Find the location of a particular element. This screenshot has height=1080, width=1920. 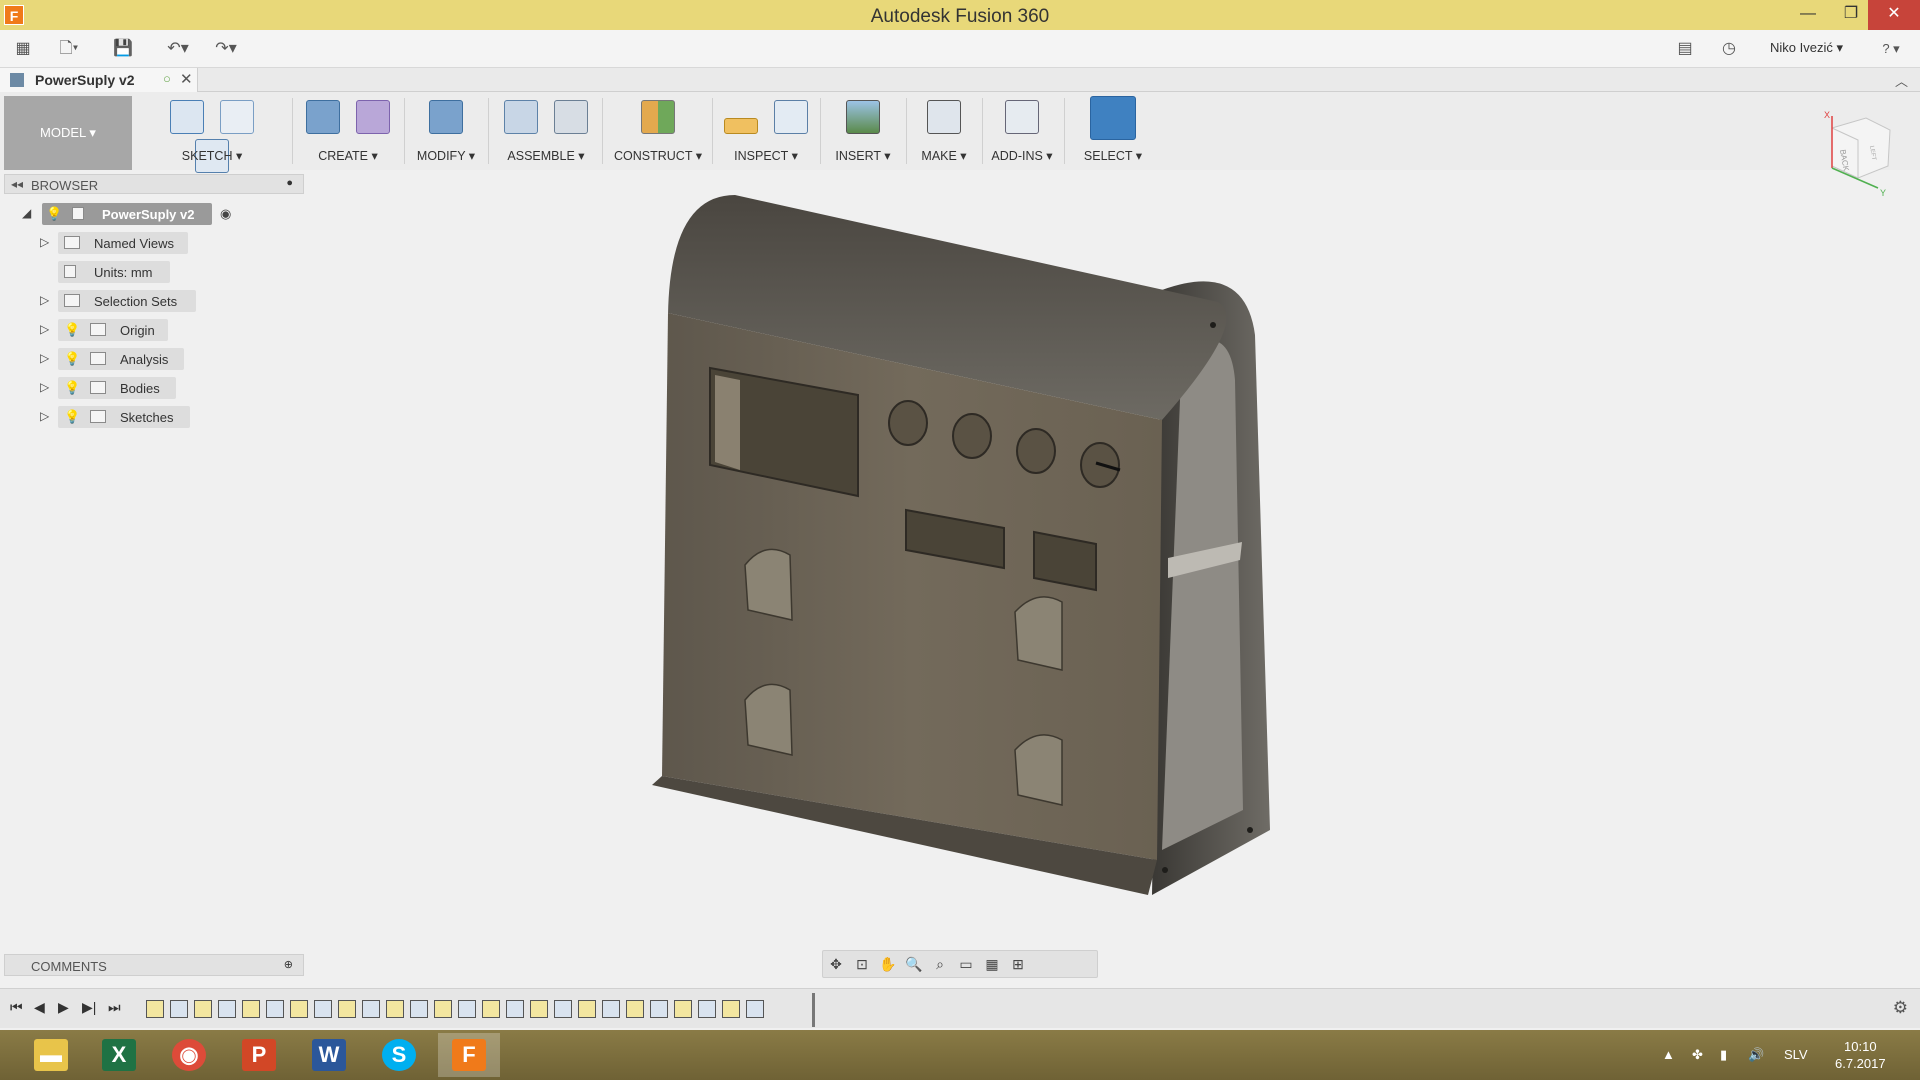

assemble-group: ASSEMBLE ▾ is located at coordinates (546, 131).